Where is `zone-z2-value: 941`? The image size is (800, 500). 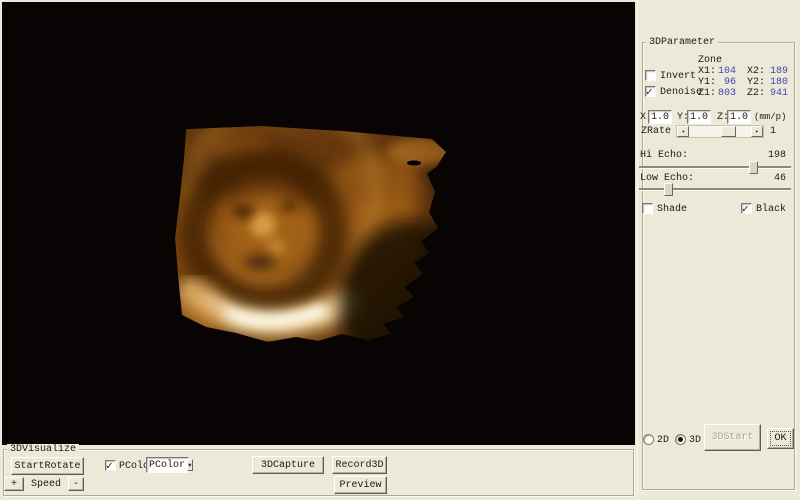 zone-z2-value: 941 is located at coordinates (778, 93).